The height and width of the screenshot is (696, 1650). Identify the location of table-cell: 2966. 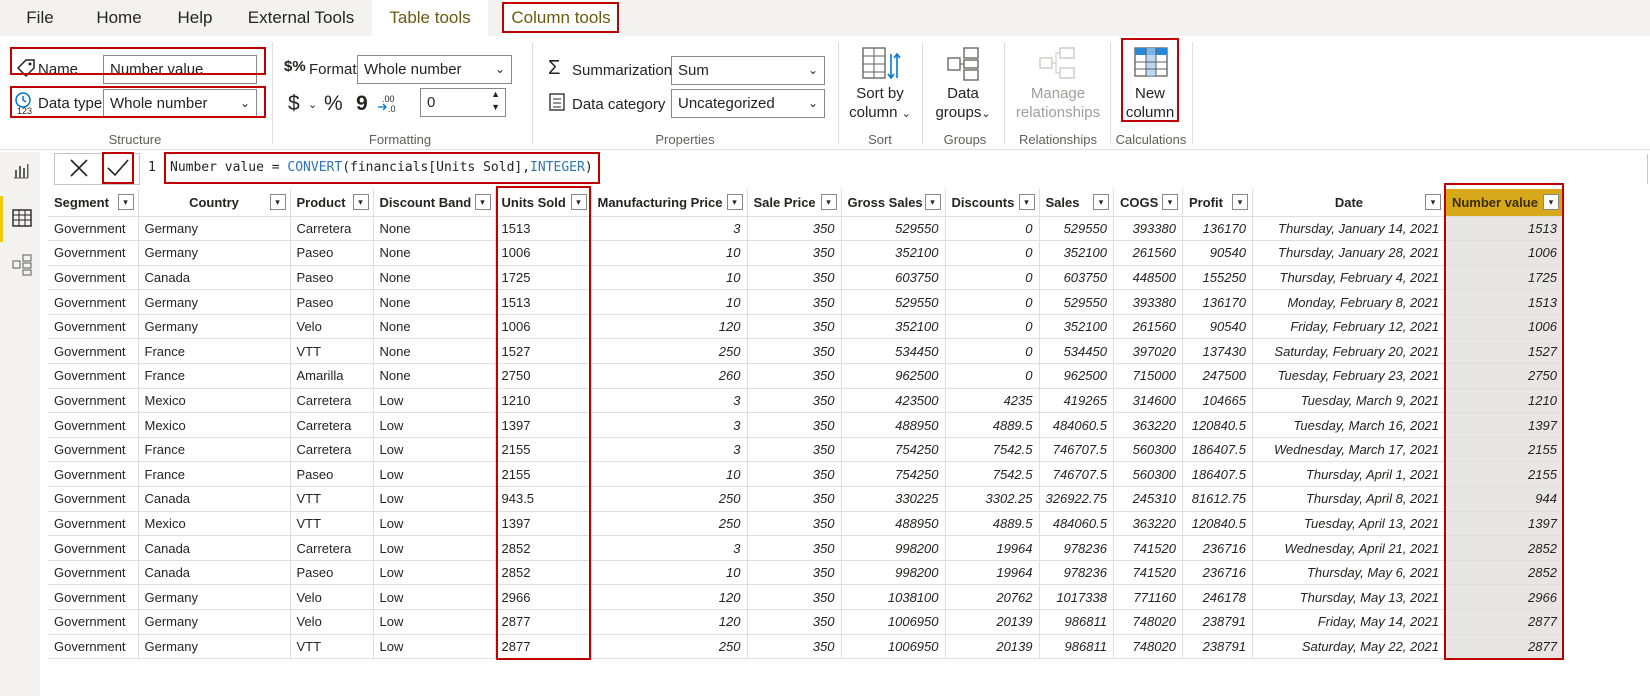
(1504, 597).